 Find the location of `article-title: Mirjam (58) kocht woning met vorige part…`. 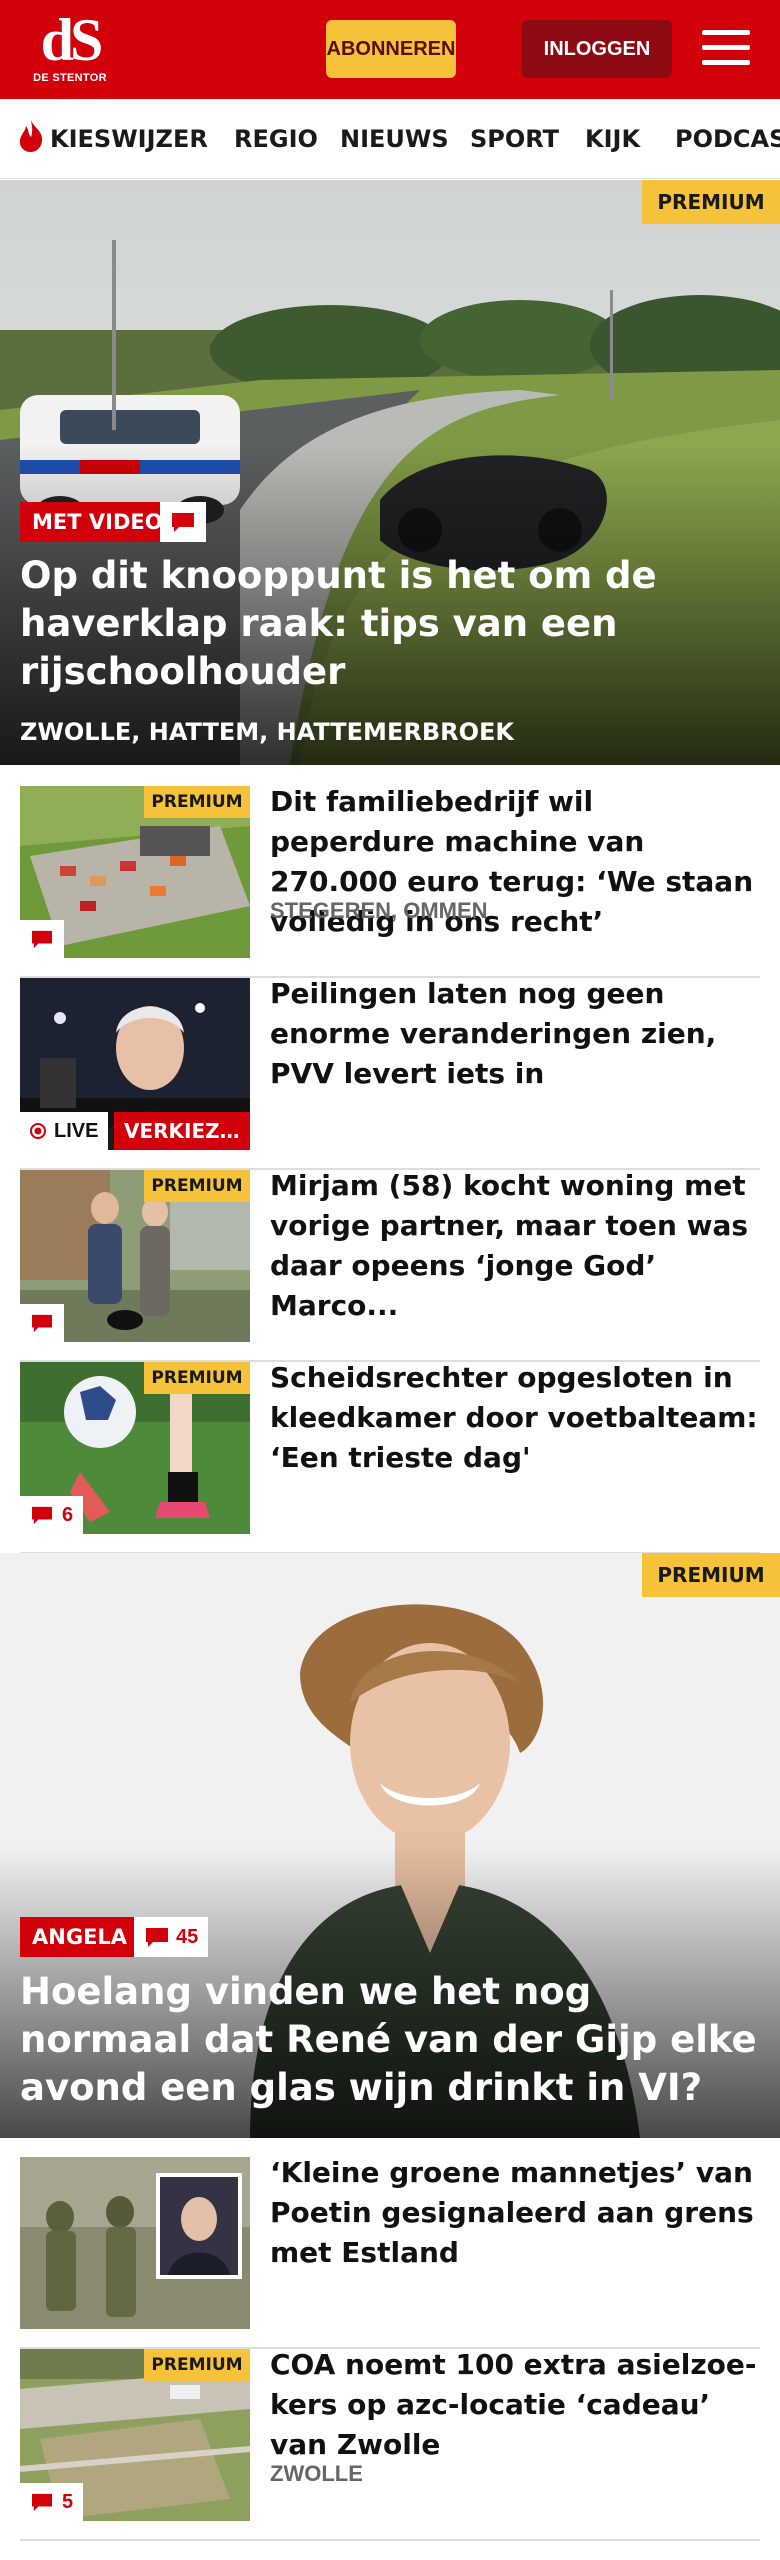

article-title: Mirjam (58) kocht woning met vorige part… is located at coordinates (515, 1246).